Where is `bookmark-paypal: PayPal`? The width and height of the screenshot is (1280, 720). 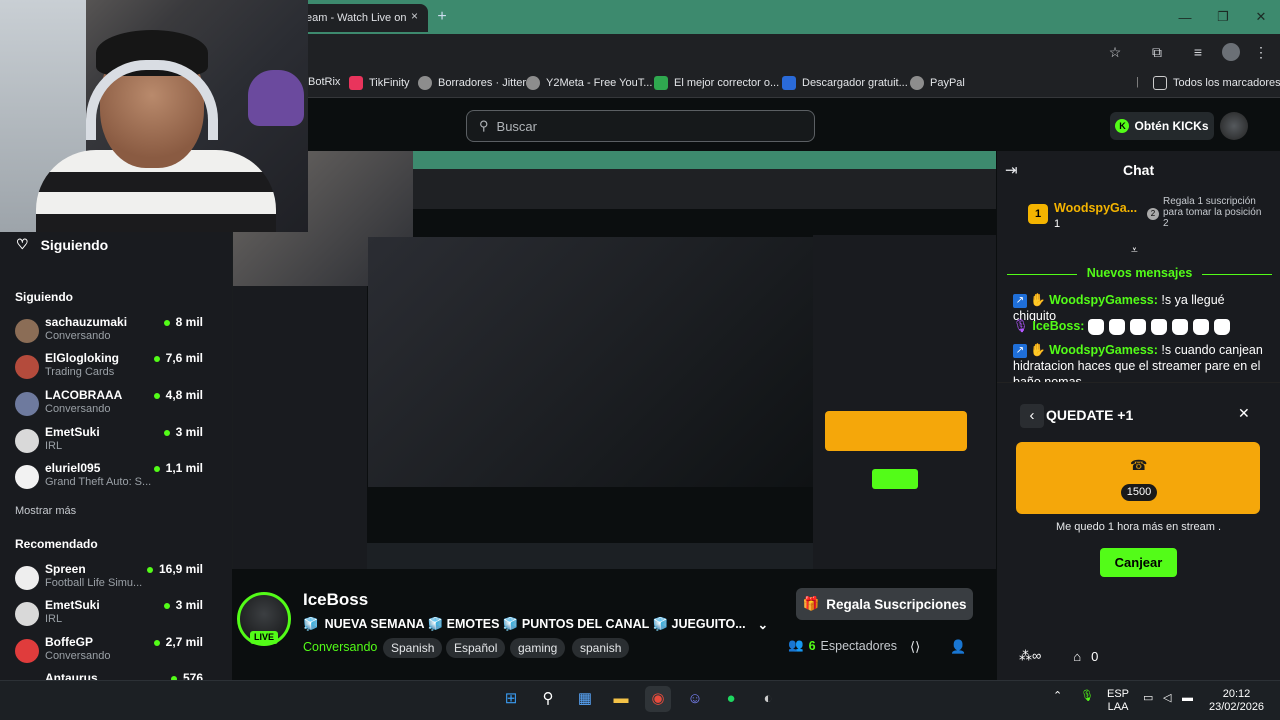
bookmark-paypal: PayPal is located at coordinates (937, 83).